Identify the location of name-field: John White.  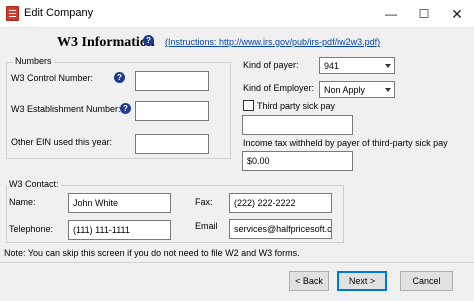
(119, 203).